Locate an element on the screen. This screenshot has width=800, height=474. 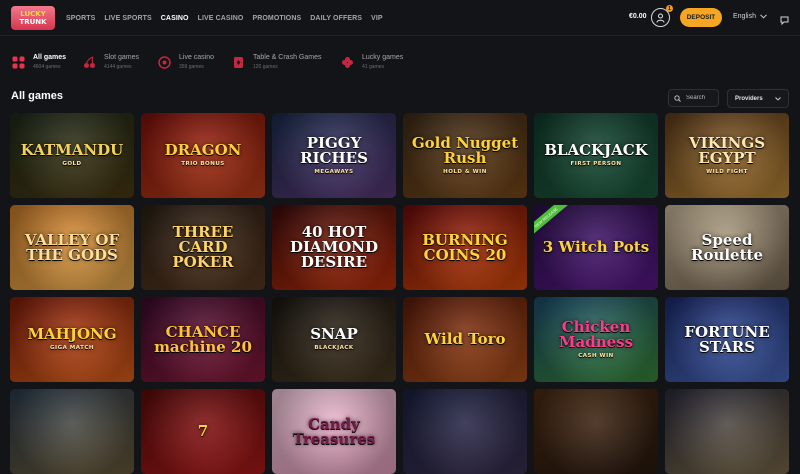
game-title: VIKINGS EGYPT WILD FIGHT is located at coordinates (727, 154).